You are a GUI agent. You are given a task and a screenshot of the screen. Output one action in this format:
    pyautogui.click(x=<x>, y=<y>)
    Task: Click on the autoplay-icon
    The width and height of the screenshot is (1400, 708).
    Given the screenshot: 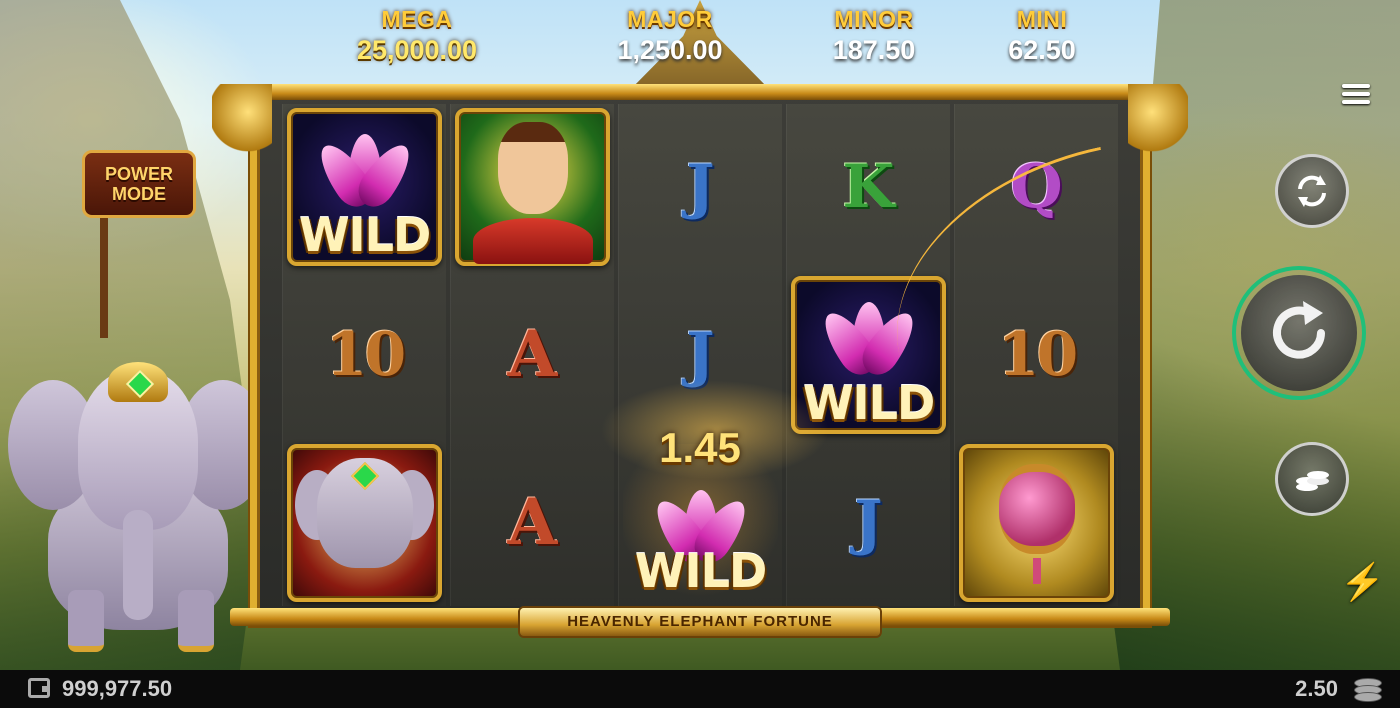 What is the action you would take?
    pyautogui.click(x=1312, y=191)
    